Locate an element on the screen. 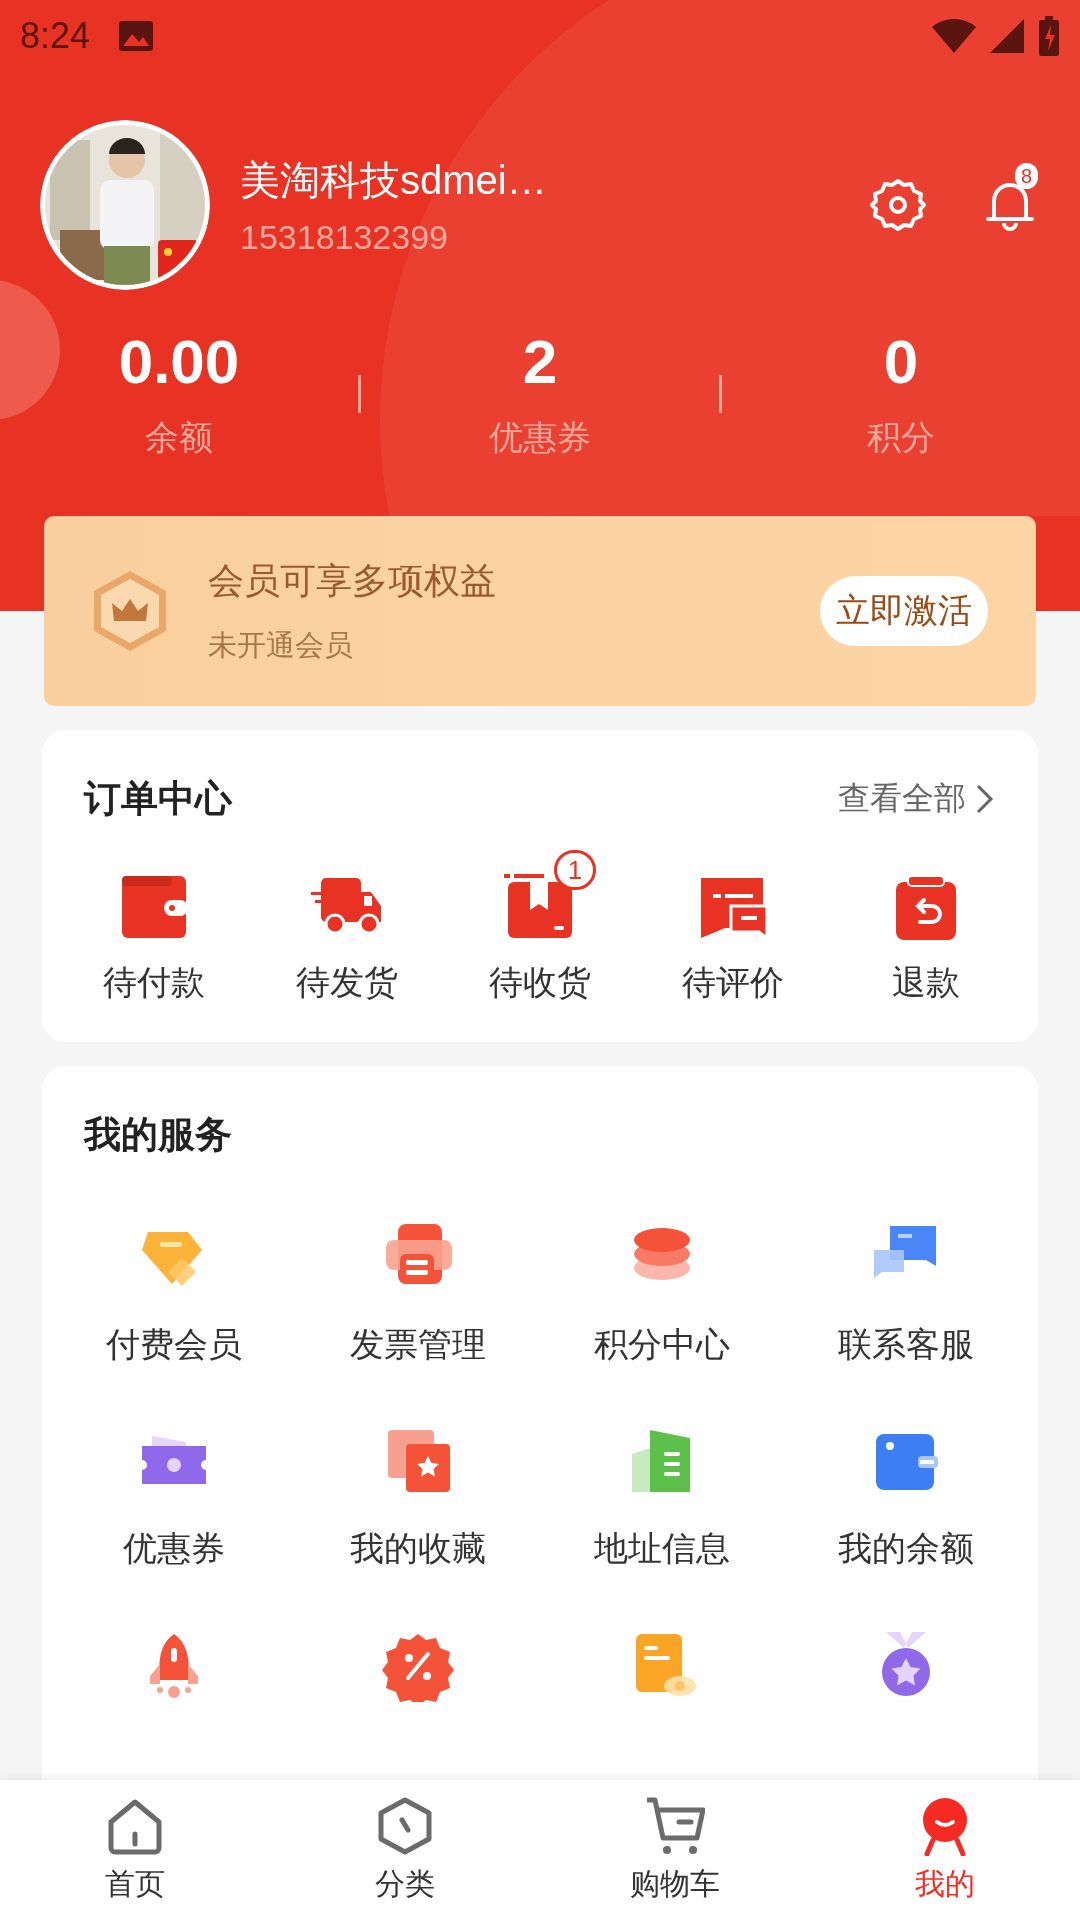  order-status-item: 待发货 is located at coordinates (347, 928).